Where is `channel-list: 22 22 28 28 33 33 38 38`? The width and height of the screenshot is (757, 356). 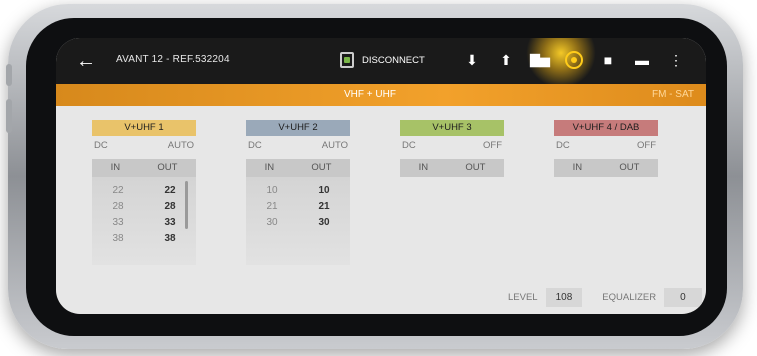
channel-list: 22 22 28 28 33 33 38 38 is located at coordinates (144, 221).